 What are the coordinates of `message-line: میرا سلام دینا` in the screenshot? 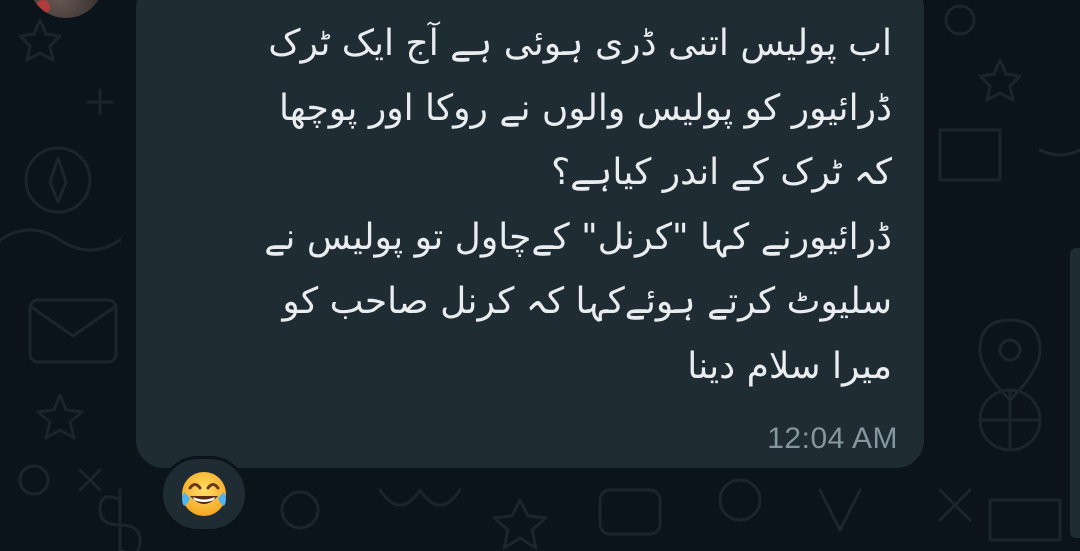 It's located at (789, 366).